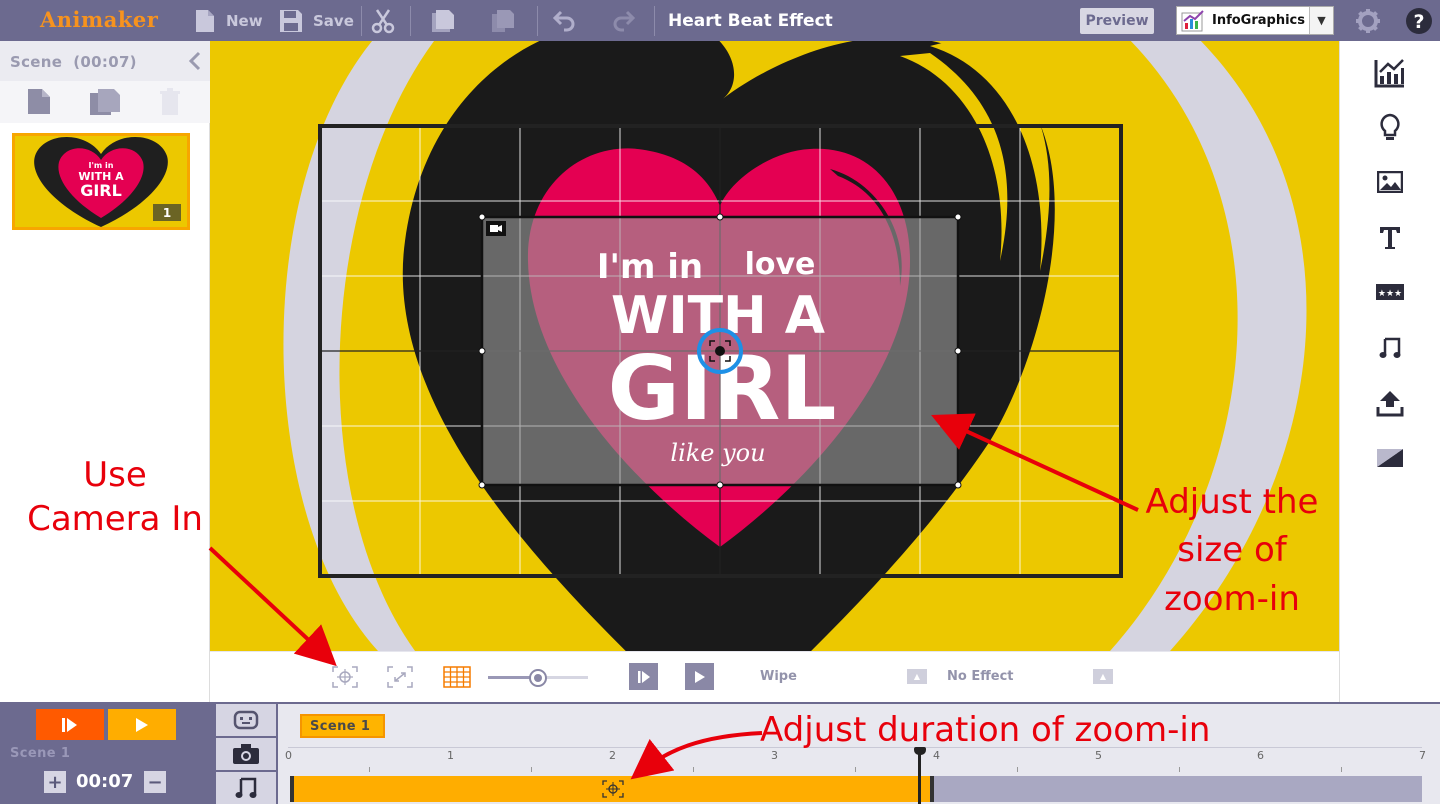 Image resolution: width=1440 pixels, height=804 pixels. I want to click on undo-icon, so click(563, 21).